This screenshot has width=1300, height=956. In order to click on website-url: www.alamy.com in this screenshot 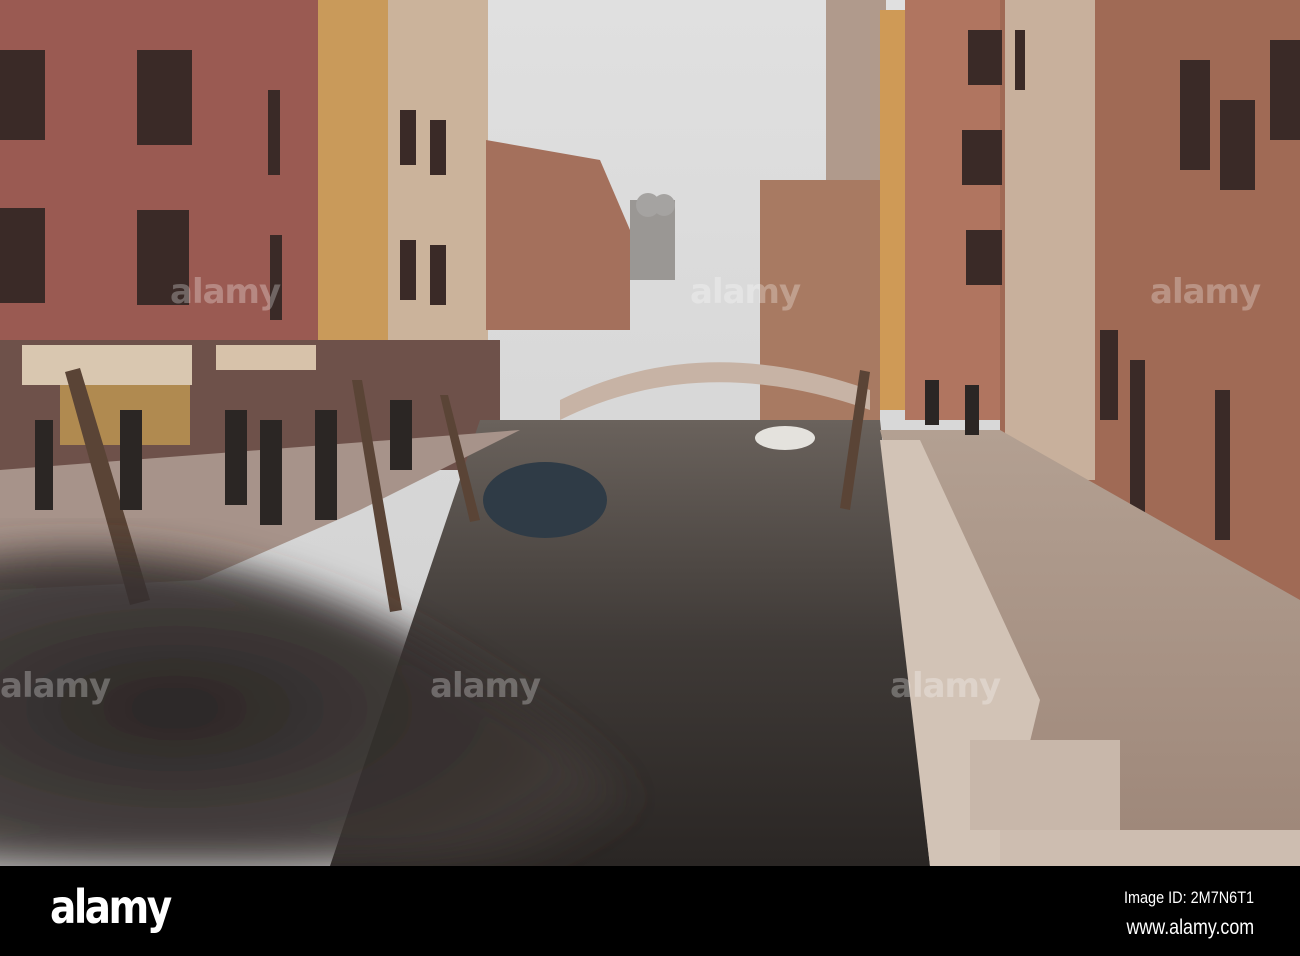, I will do `click(1190, 927)`.